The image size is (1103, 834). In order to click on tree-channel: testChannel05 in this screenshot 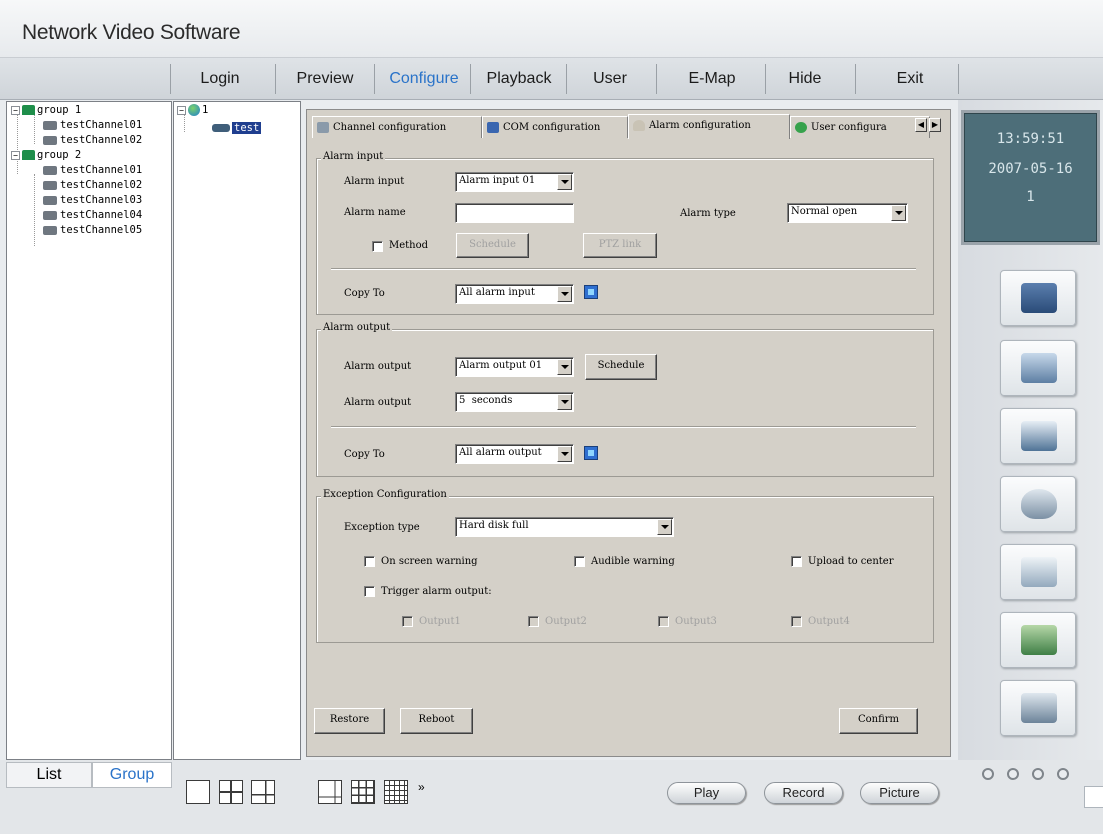, I will do `click(92, 230)`.